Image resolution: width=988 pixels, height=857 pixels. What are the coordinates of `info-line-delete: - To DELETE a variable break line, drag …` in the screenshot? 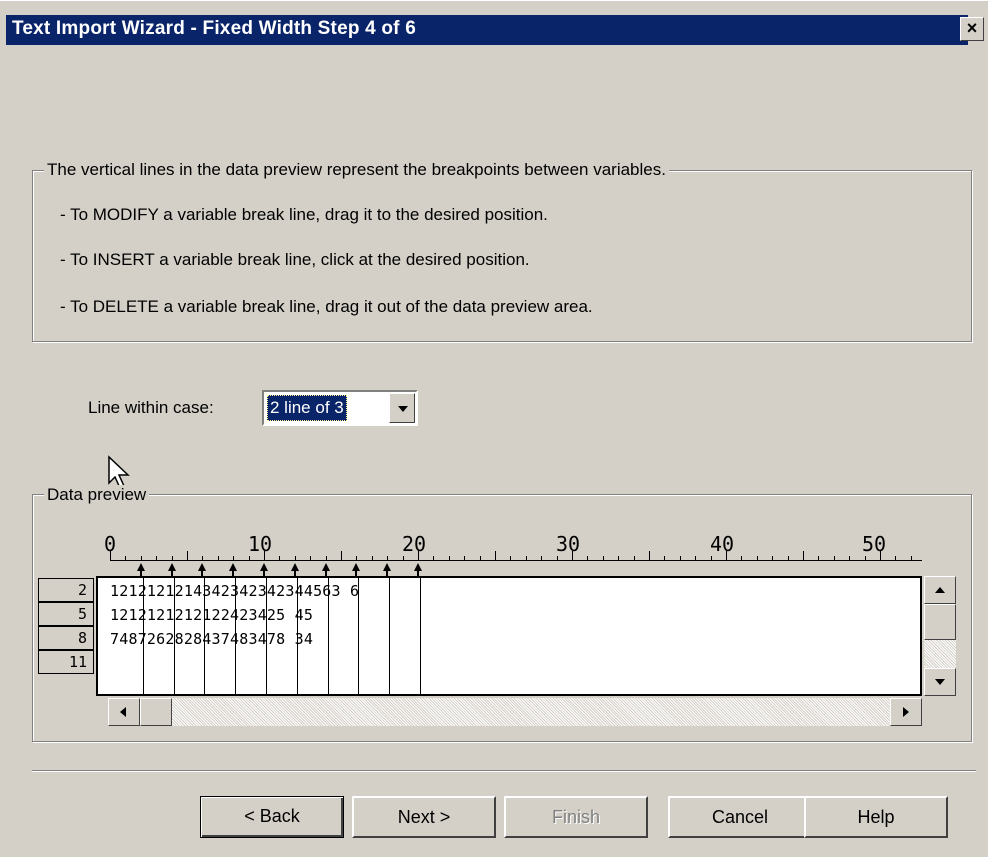 It's located at (326, 306).